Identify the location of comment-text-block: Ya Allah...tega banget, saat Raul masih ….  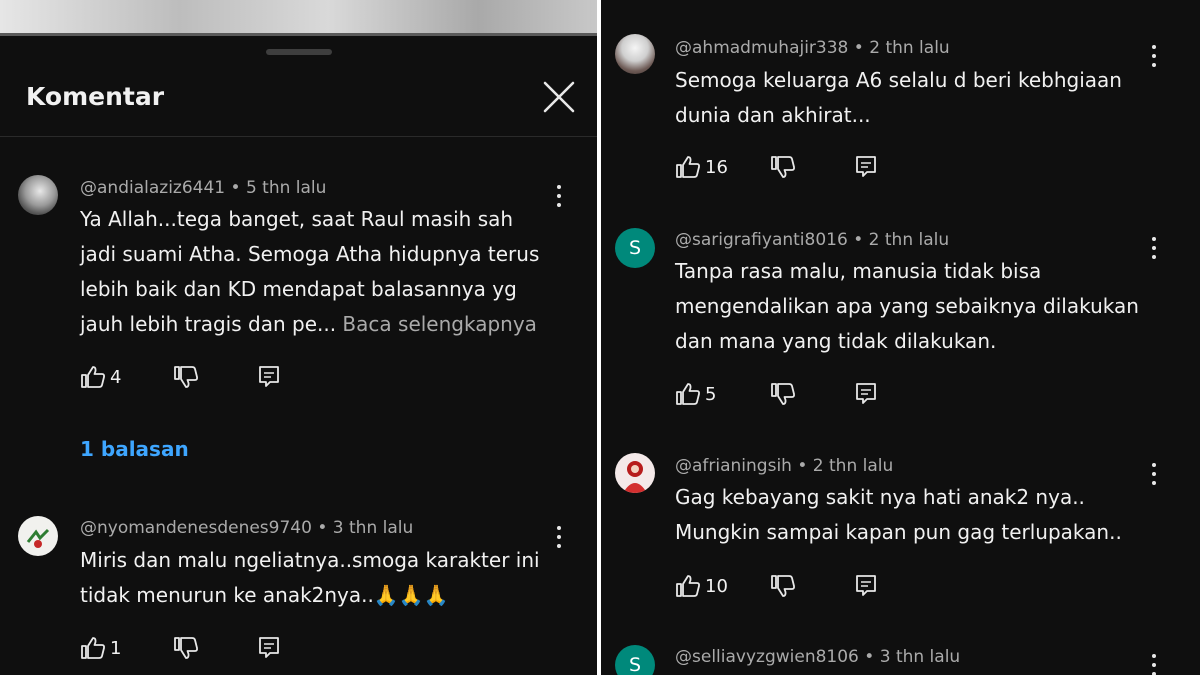
(330, 272).